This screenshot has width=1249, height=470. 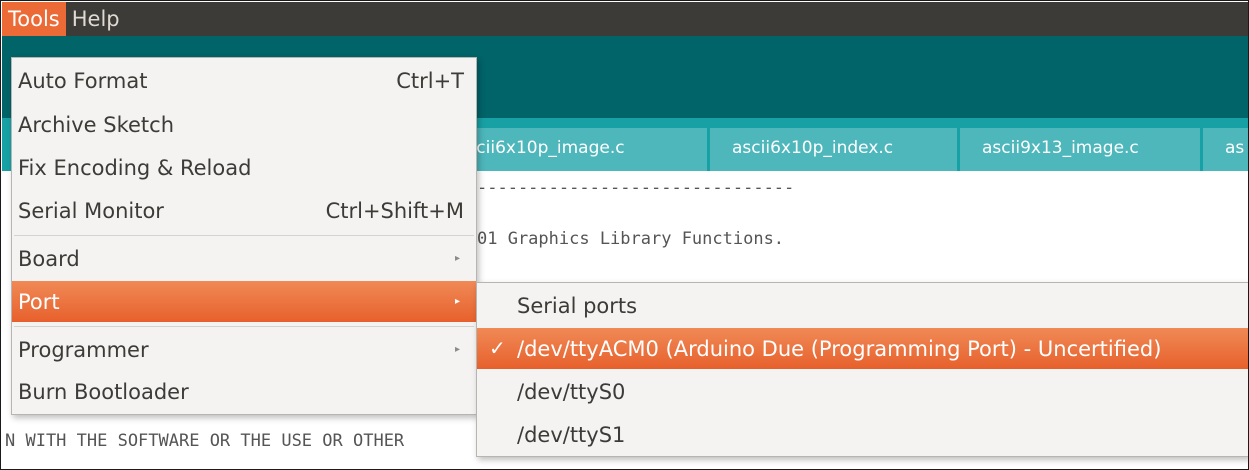 What do you see at coordinates (96, 19) in the screenshot?
I see `menu-help: Help` at bounding box center [96, 19].